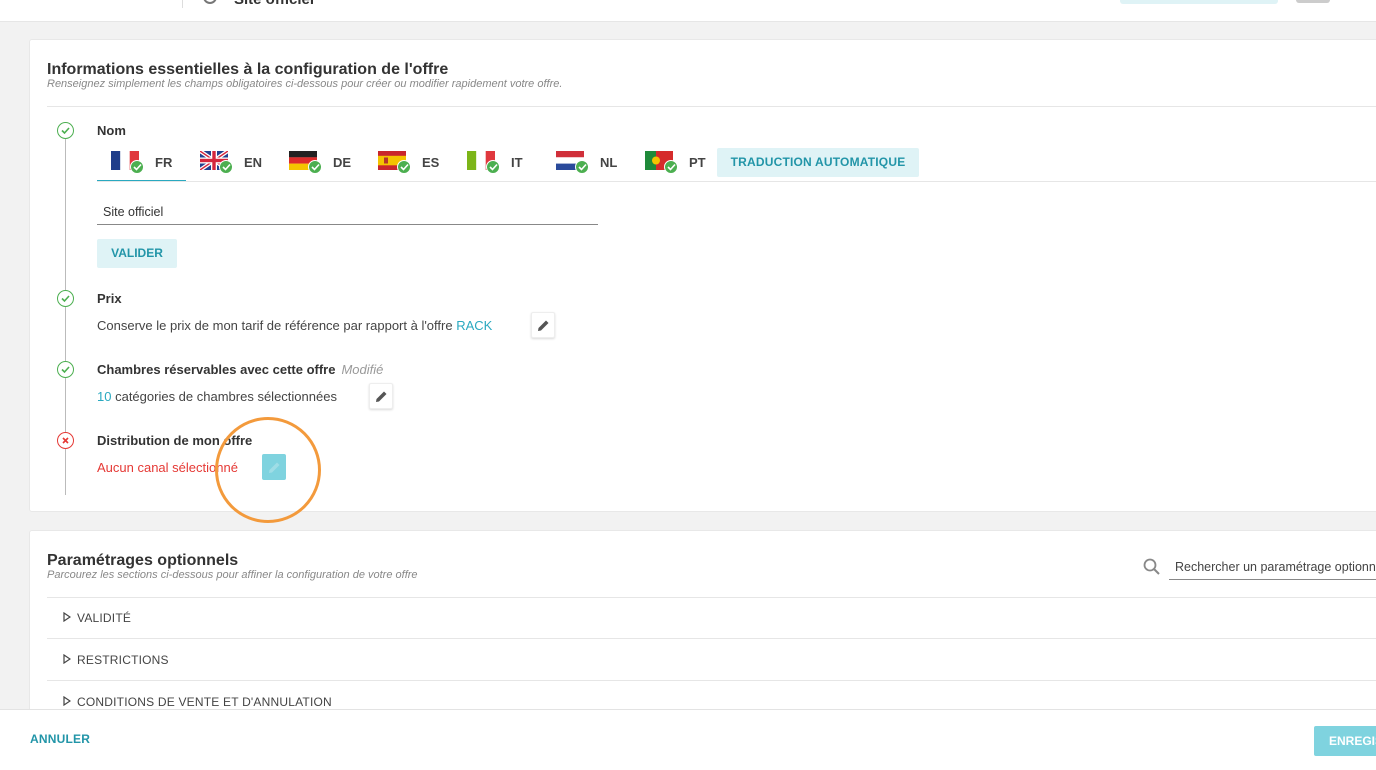 This screenshot has width=1376, height=770. What do you see at coordinates (688, 11) in the screenshot?
I see `top-header: Site officiel` at bounding box center [688, 11].